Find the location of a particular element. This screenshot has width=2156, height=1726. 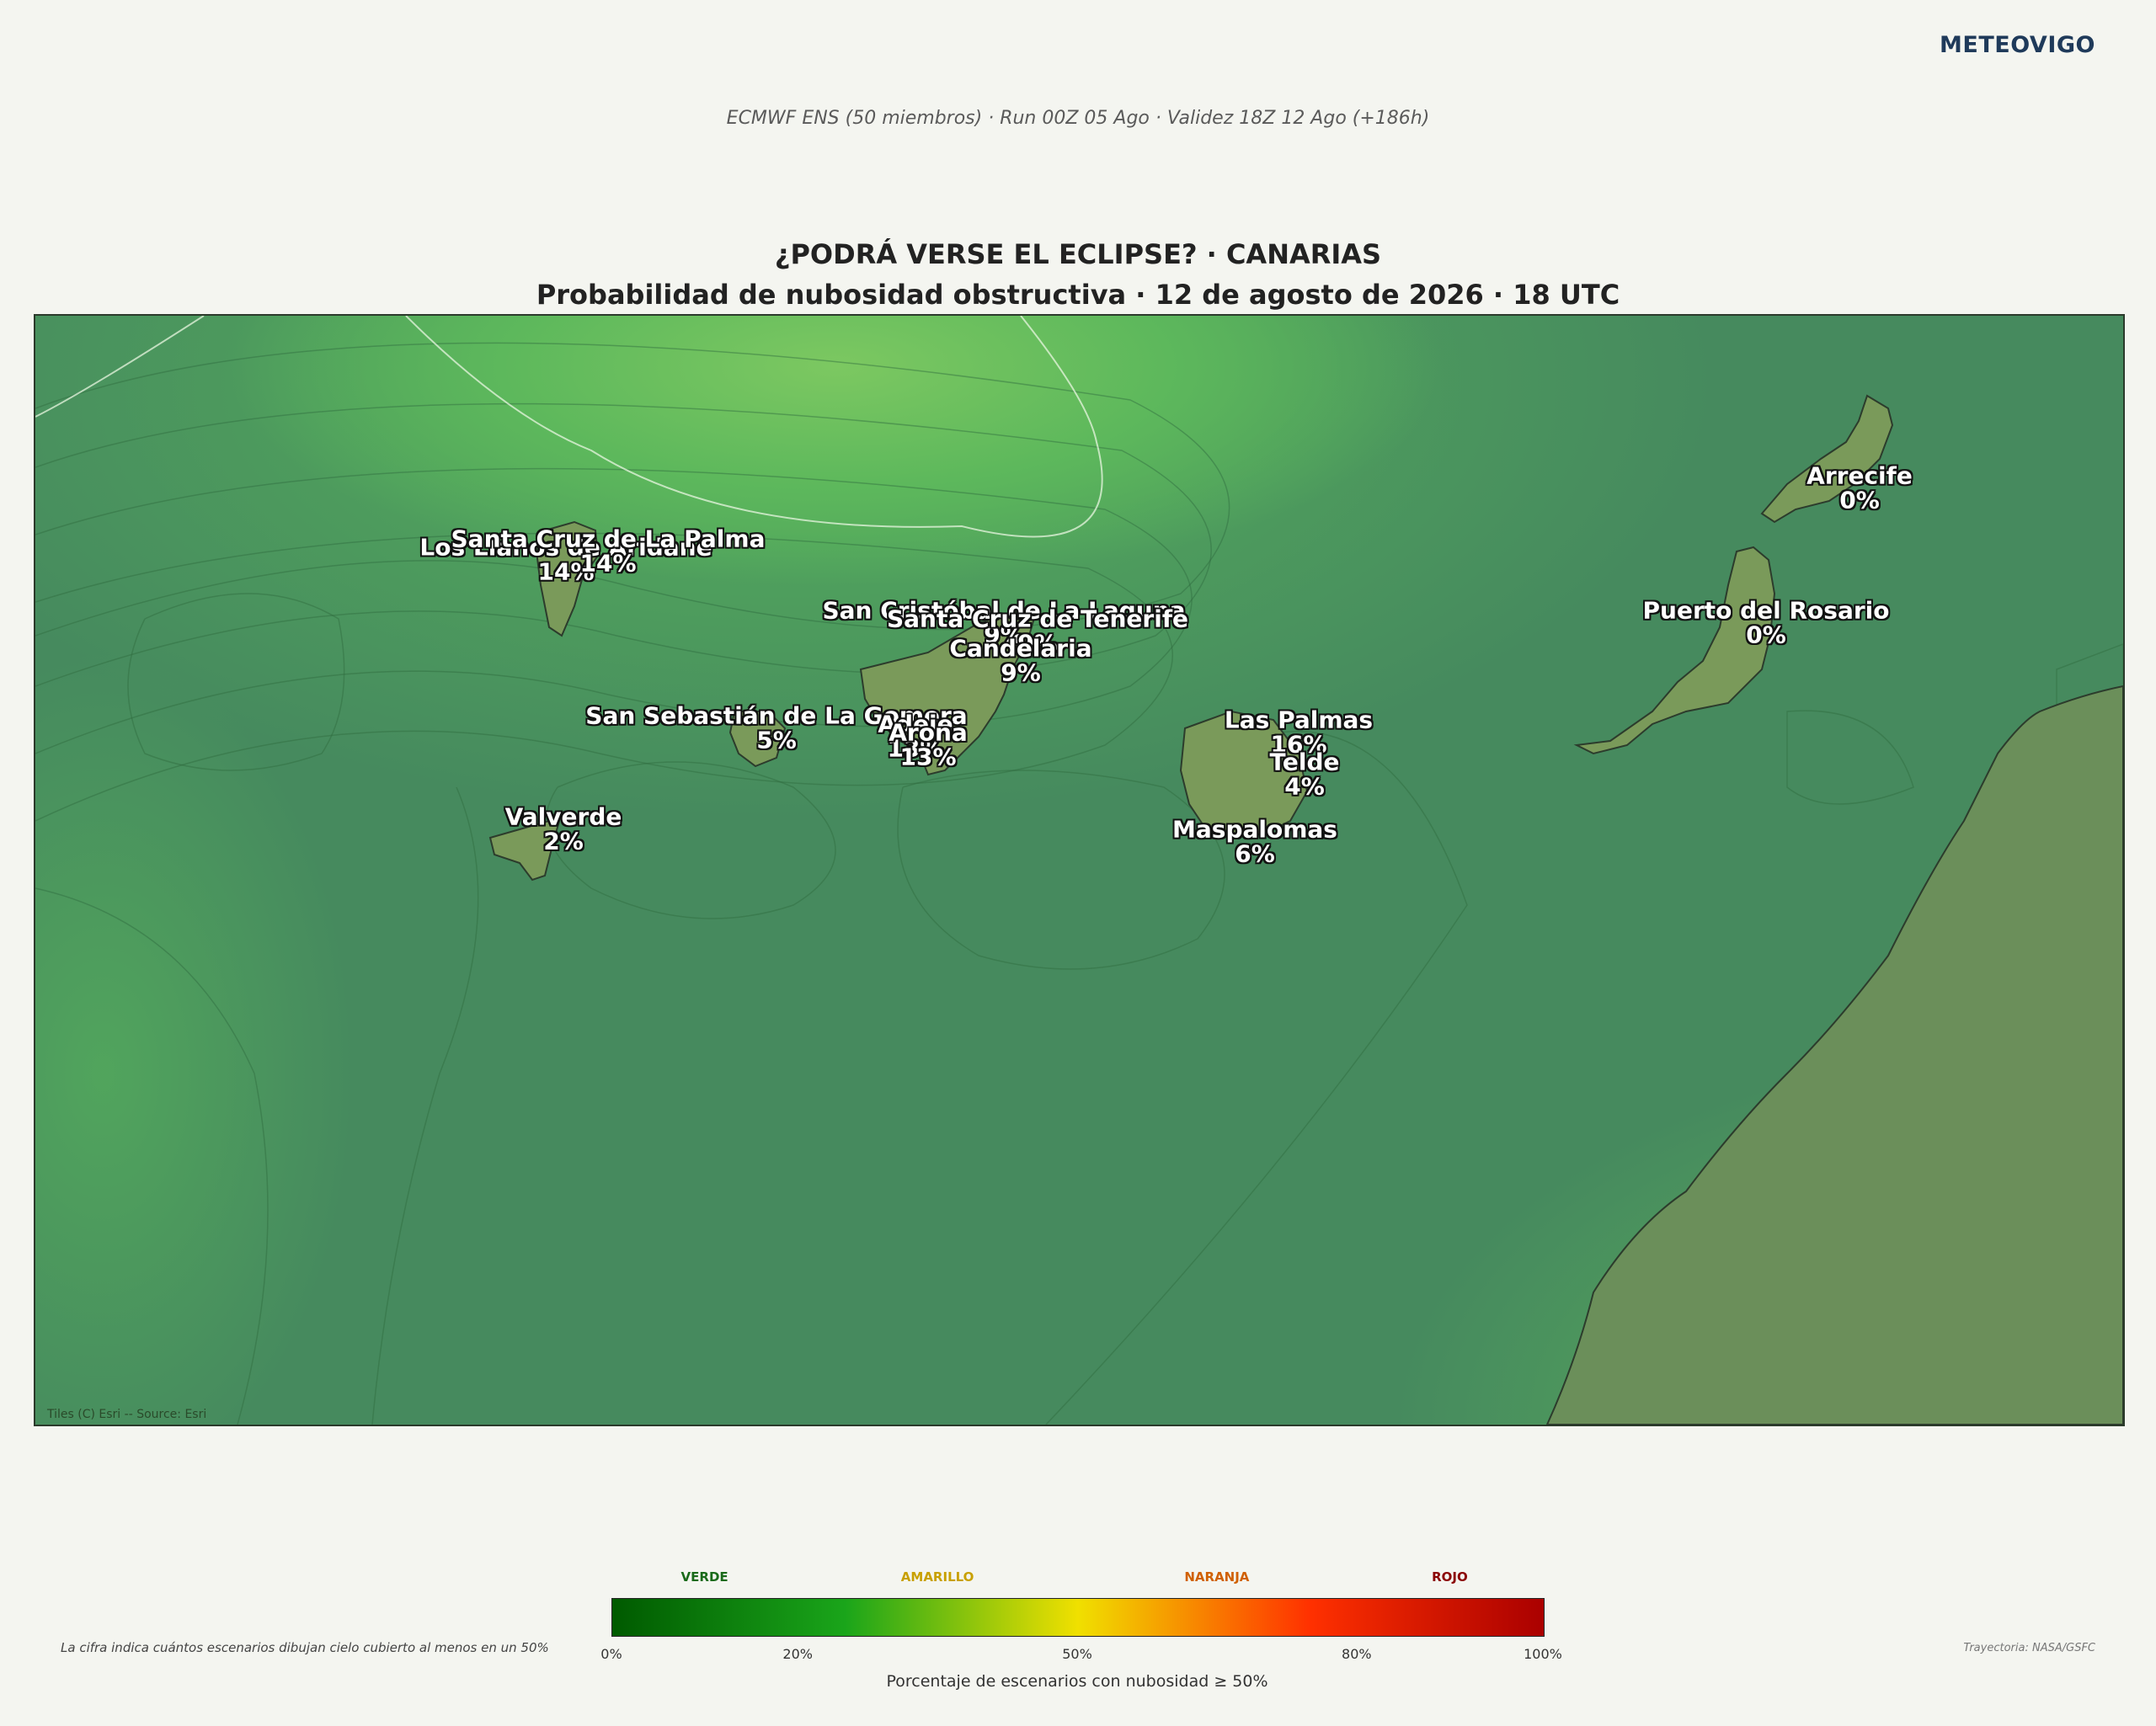

city-name: Puerto del Rosario is located at coordinates (1766, 610).